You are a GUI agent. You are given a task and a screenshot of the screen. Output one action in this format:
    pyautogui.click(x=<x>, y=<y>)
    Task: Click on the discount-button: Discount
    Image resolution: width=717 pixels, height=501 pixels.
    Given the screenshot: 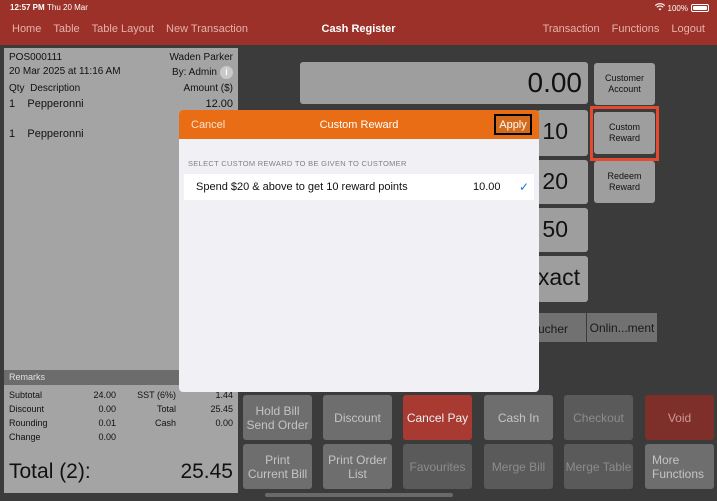 What is the action you would take?
    pyautogui.click(x=357, y=417)
    